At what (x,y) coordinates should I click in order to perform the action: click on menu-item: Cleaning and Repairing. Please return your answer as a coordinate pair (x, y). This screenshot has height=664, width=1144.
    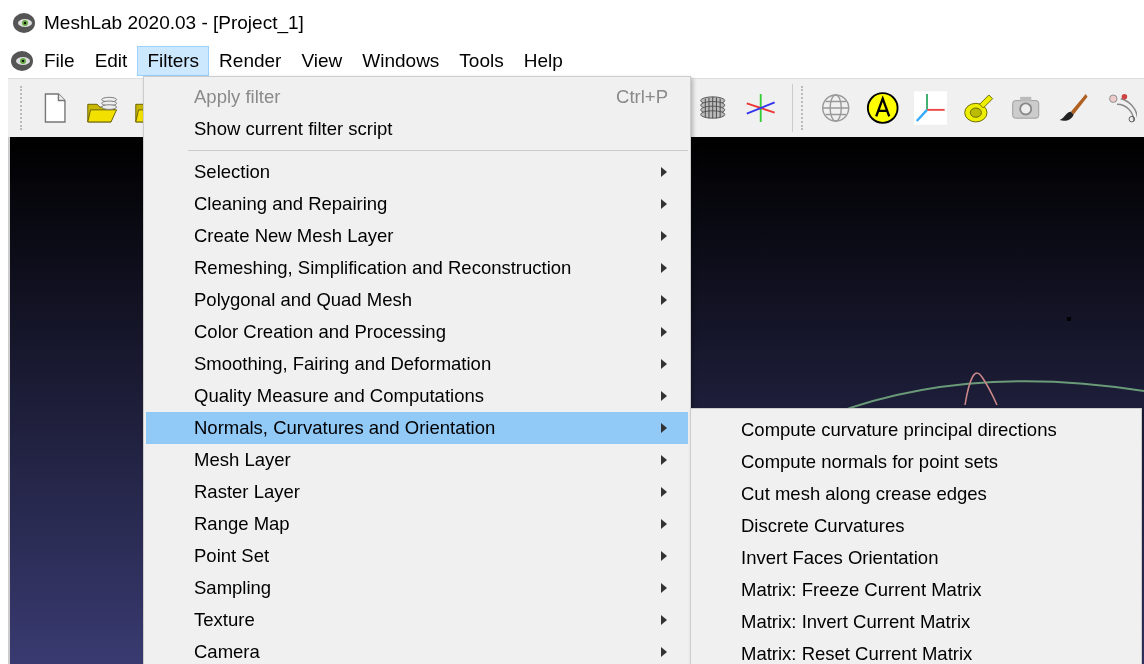
    Looking at the image, I should click on (417, 204).